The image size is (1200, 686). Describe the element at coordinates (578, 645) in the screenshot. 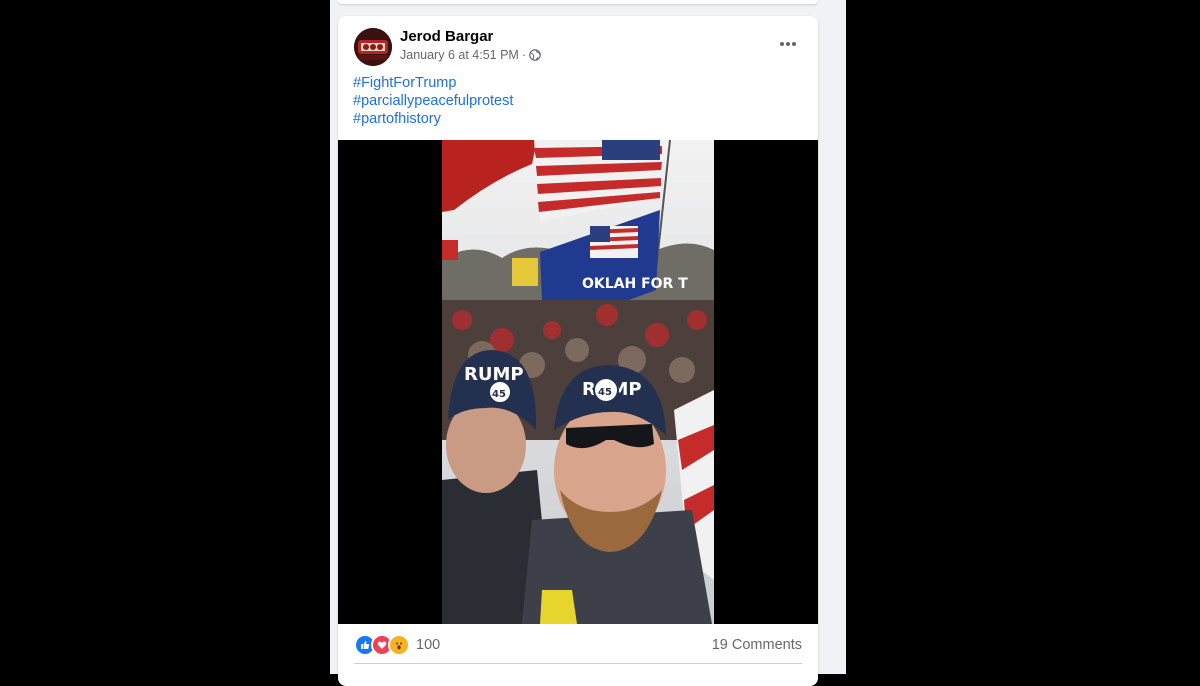

I see `reactions-bar: 100 19 Comments` at that location.